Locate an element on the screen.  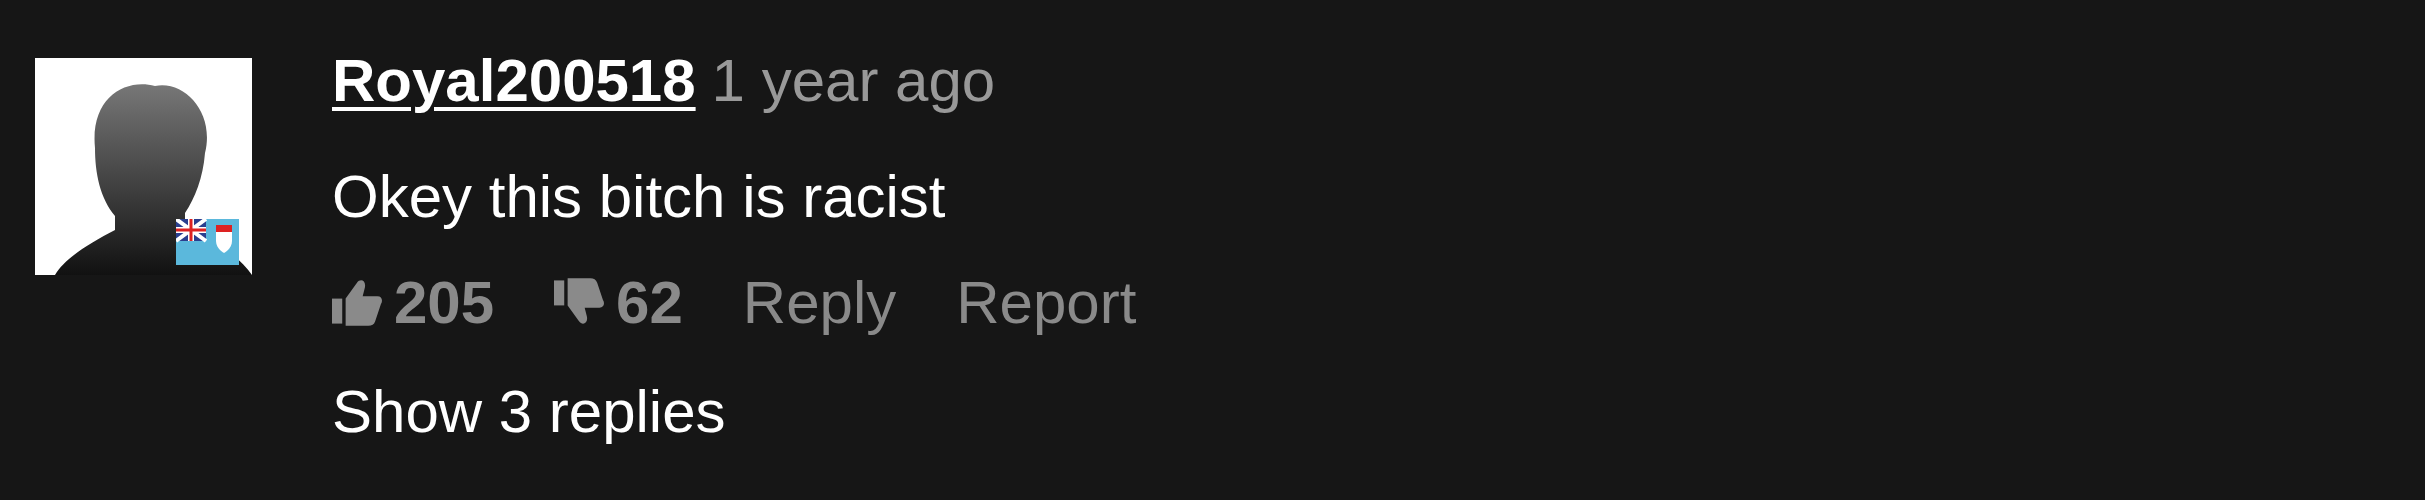
thumbs-down-icon is located at coordinates (579, 302).